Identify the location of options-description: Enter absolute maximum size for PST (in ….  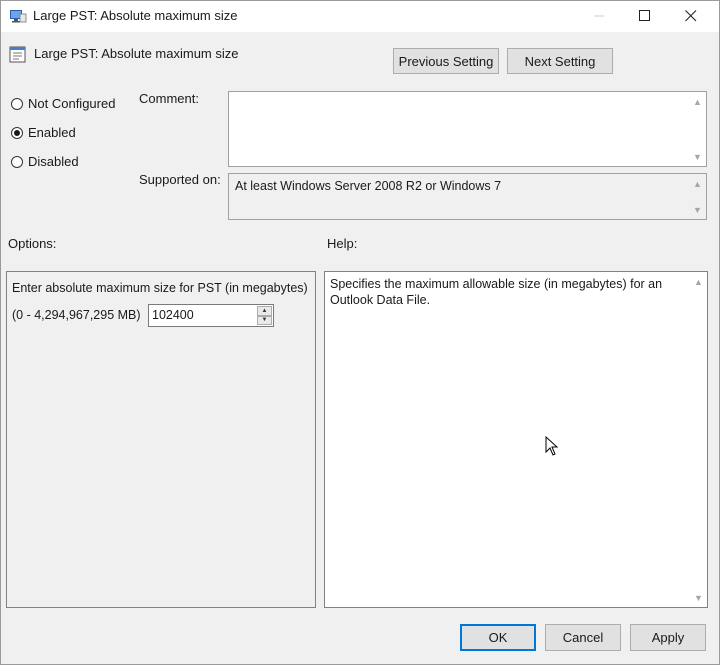
(160, 288).